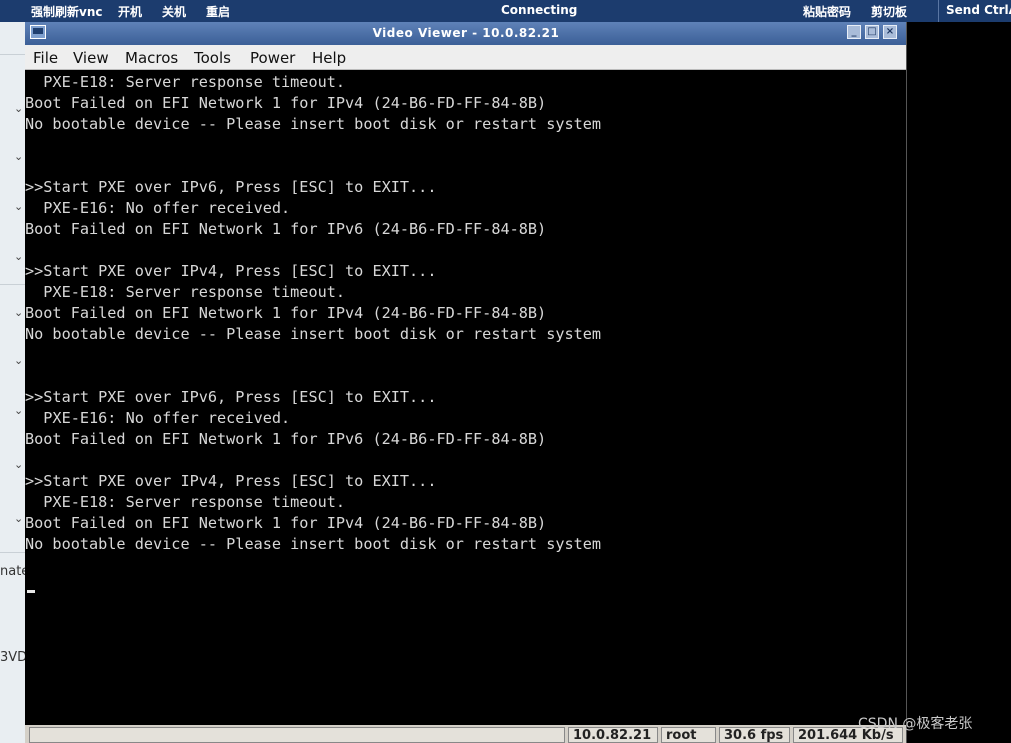  What do you see at coordinates (31, 591) in the screenshot?
I see `text-cursor` at bounding box center [31, 591].